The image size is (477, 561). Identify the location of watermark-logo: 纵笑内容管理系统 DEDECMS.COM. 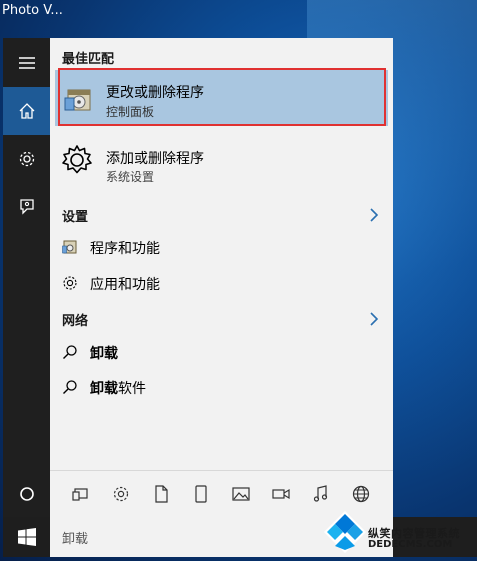
(397, 531).